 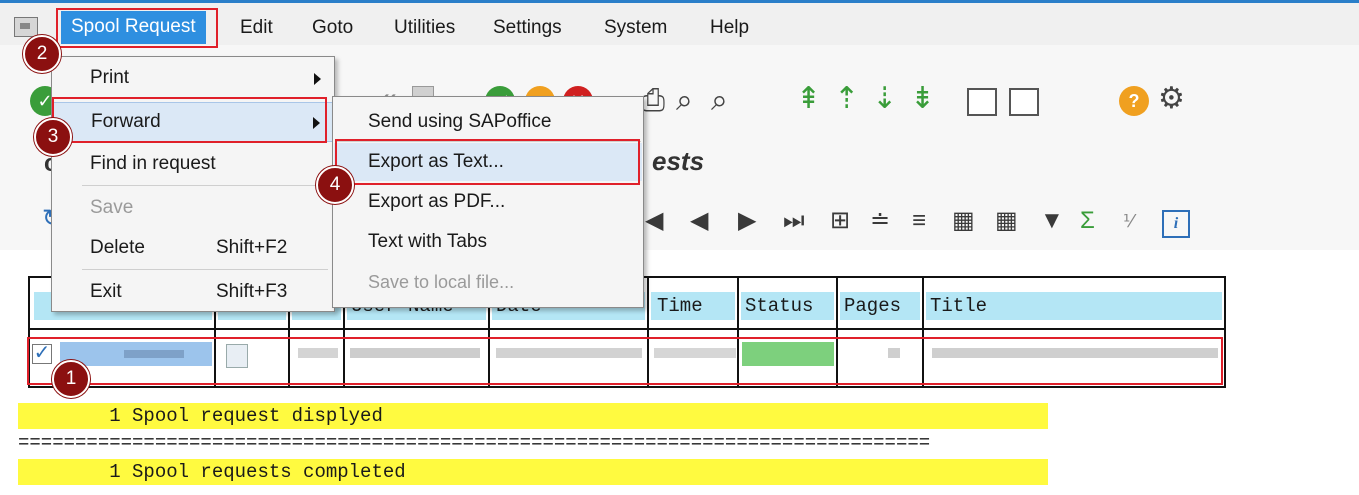 What do you see at coordinates (1225, 332) in the screenshot?
I see `grid-line` at bounding box center [1225, 332].